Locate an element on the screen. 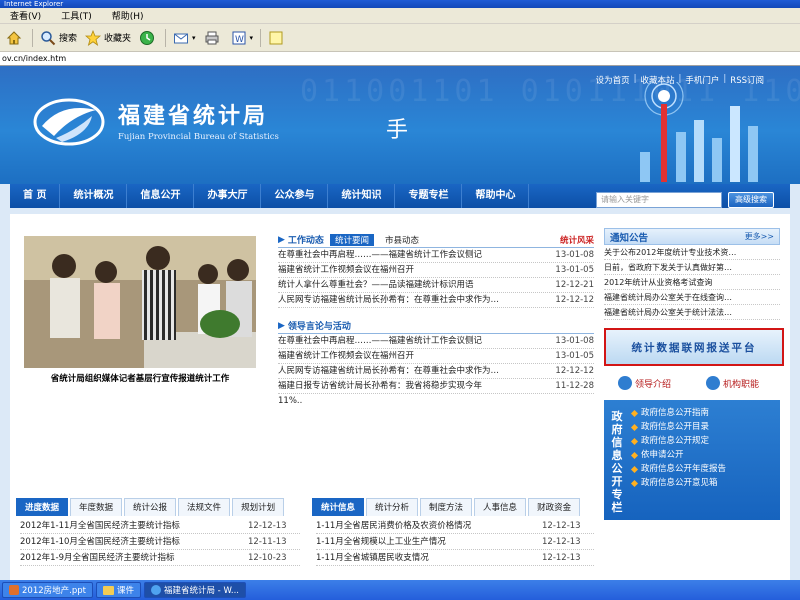 This screenshot has height=600, width=800. gov-info-item: 政府信息公开指南 is located at coordinates (704, 413).